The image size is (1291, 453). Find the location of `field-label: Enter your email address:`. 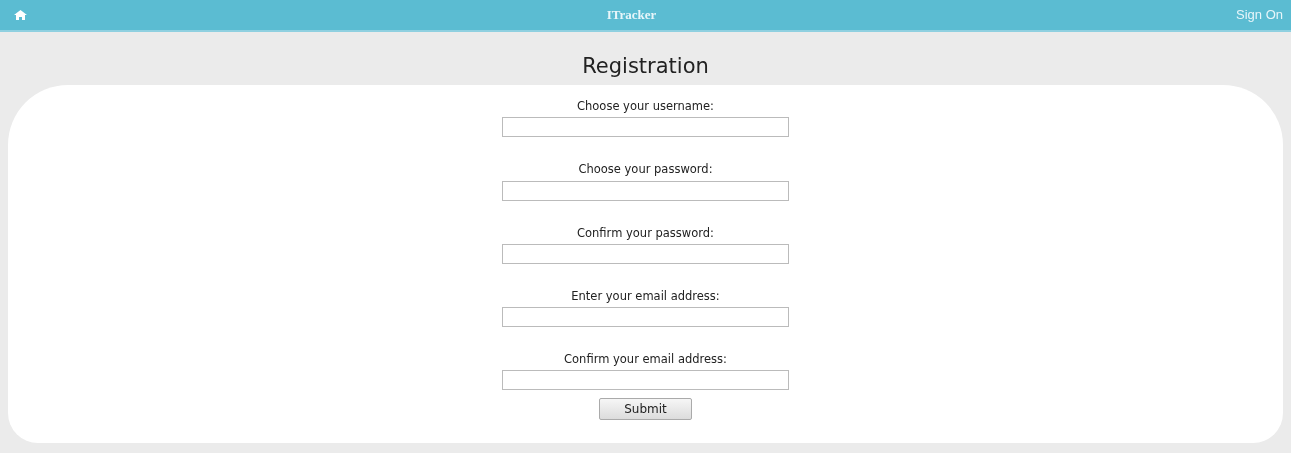

field-label: Enter your email address: is located at coordinates (645, 296).